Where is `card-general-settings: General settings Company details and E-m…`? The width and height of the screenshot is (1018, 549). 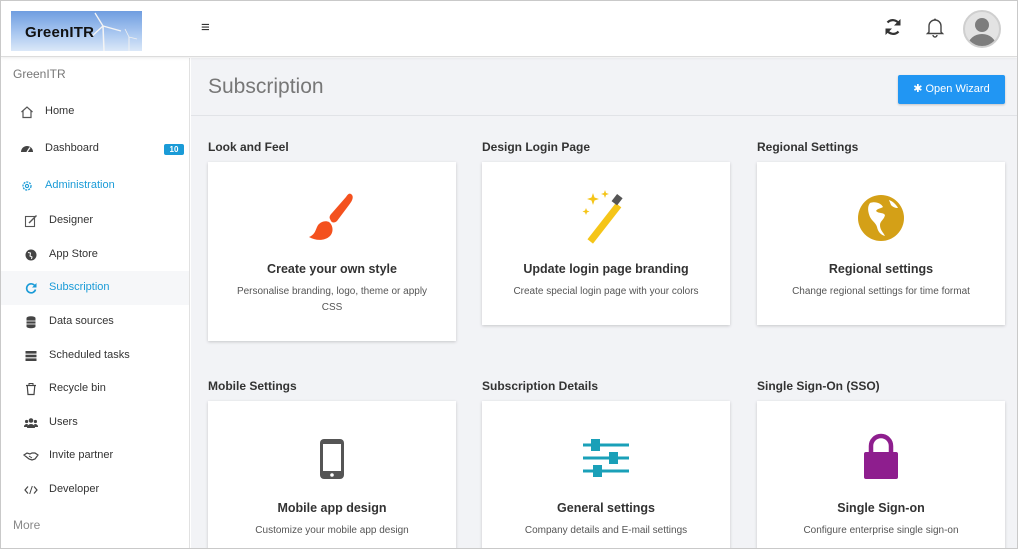 card-general-settings: General settings Company details and E-m… is located at coordinates (606, 474).